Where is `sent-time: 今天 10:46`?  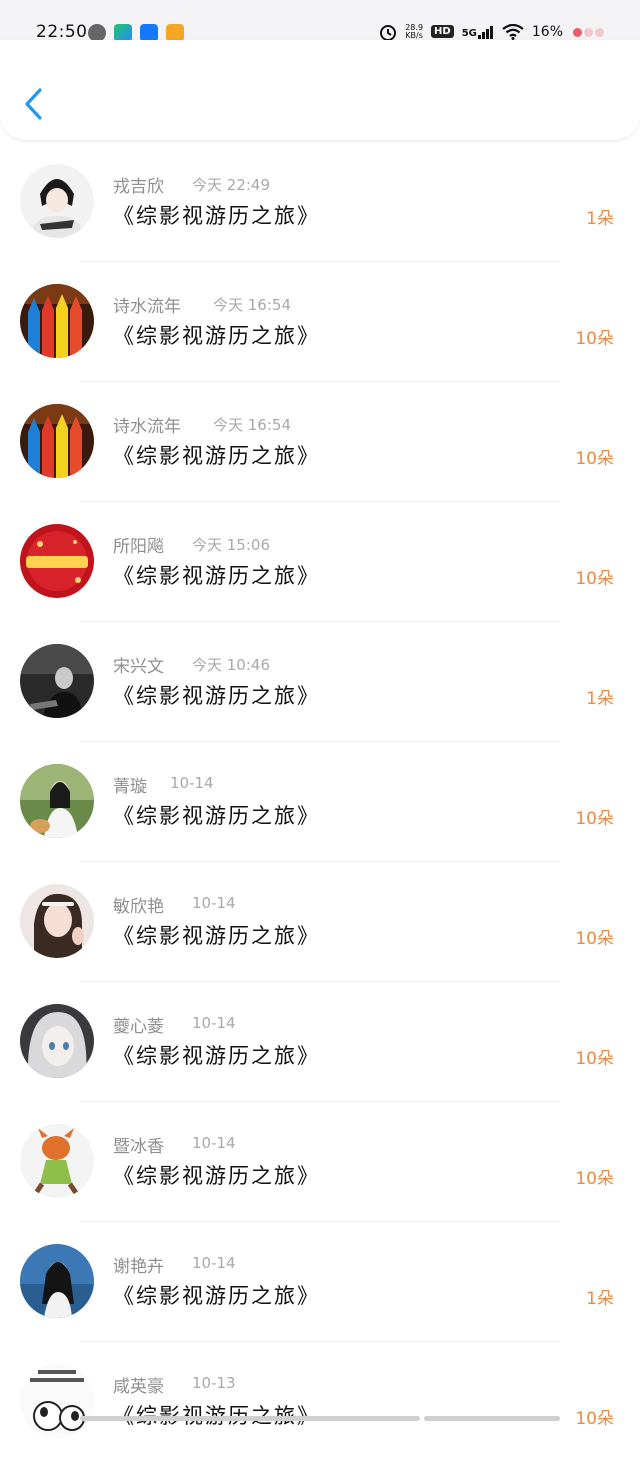
sent-time: 今天 10:46 is located at coordinates (231, 665).